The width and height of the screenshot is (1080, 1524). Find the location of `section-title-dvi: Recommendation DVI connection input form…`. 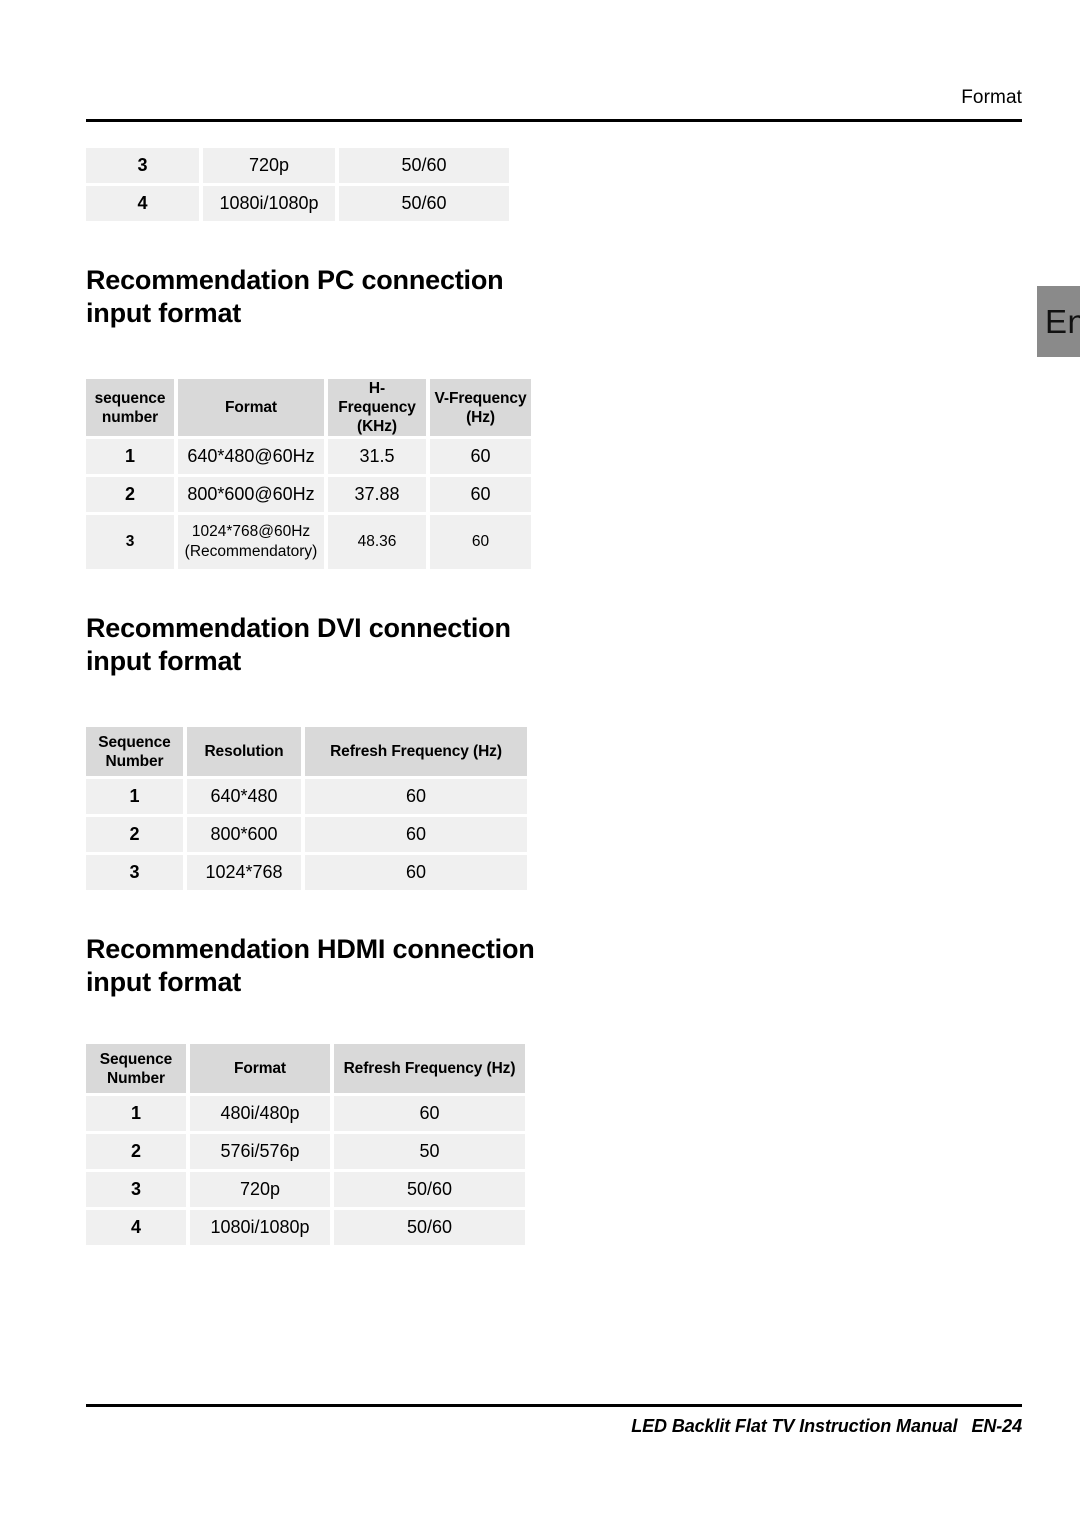

section-title-dvi: Recommendation DVI connection input form… is located at coordinates (298, 644).